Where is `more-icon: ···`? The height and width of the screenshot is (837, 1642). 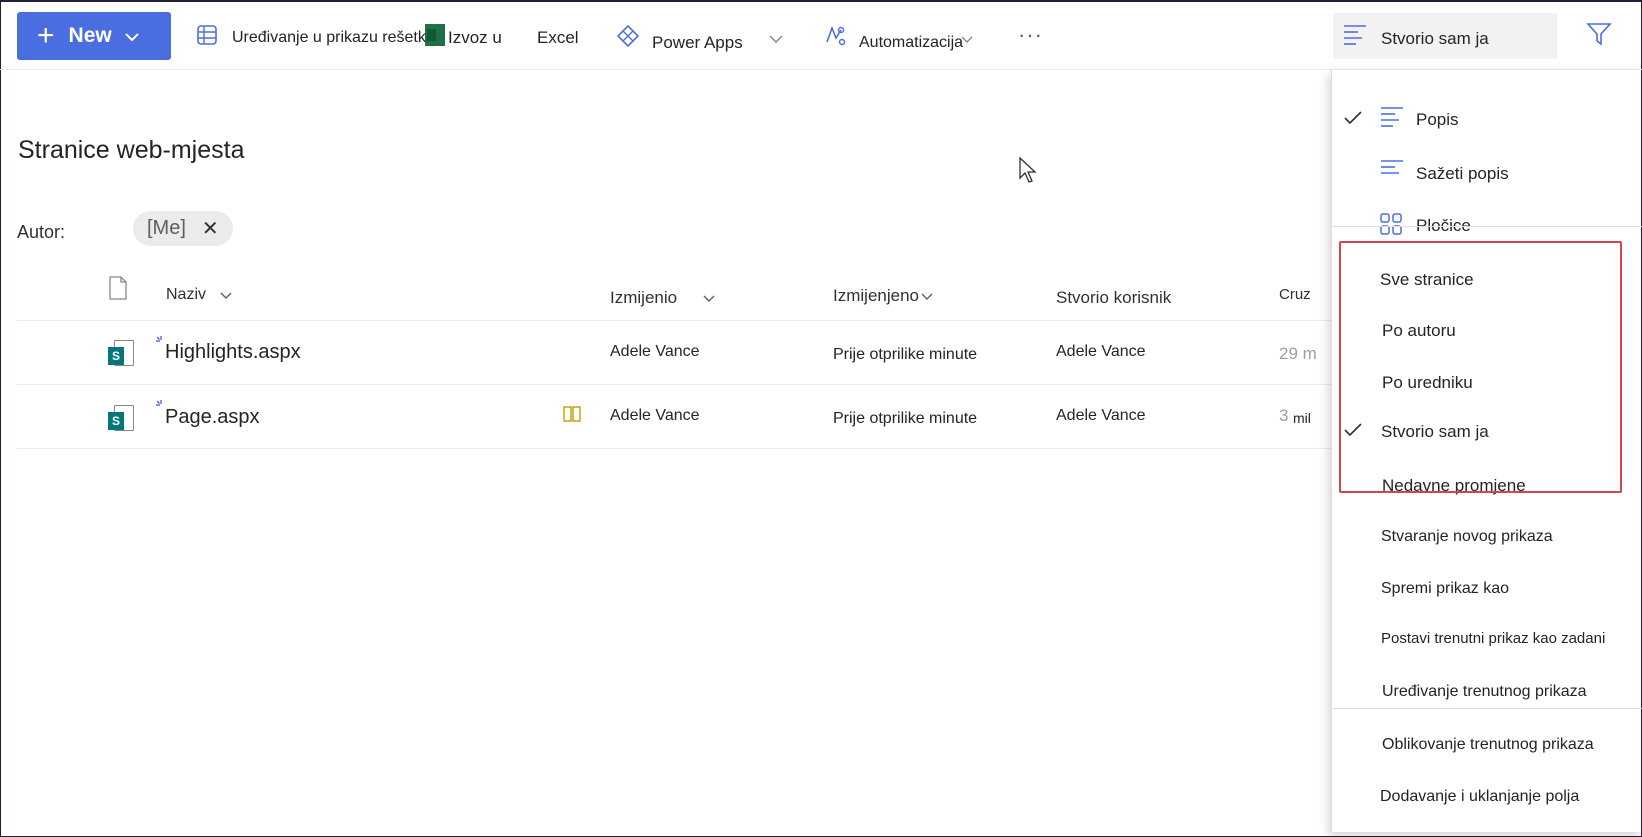 more-icon: ··· is located at coordinates (1030, 34).